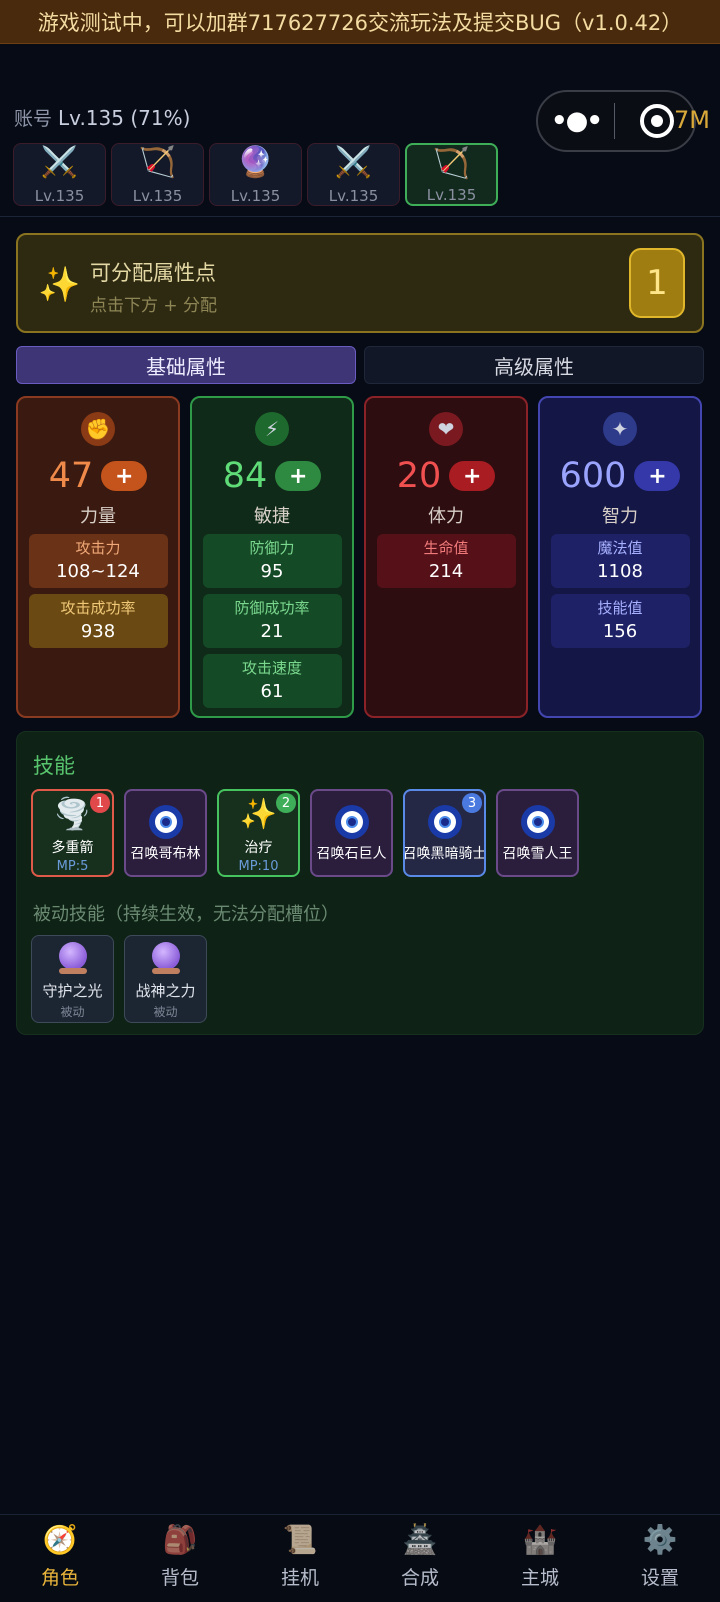 Image resolution: width=720 pixels, height=1602 pixels. Describe the element at coordinates (124, 476) in the screenshot. I see `add-strength-button: +` at that location.